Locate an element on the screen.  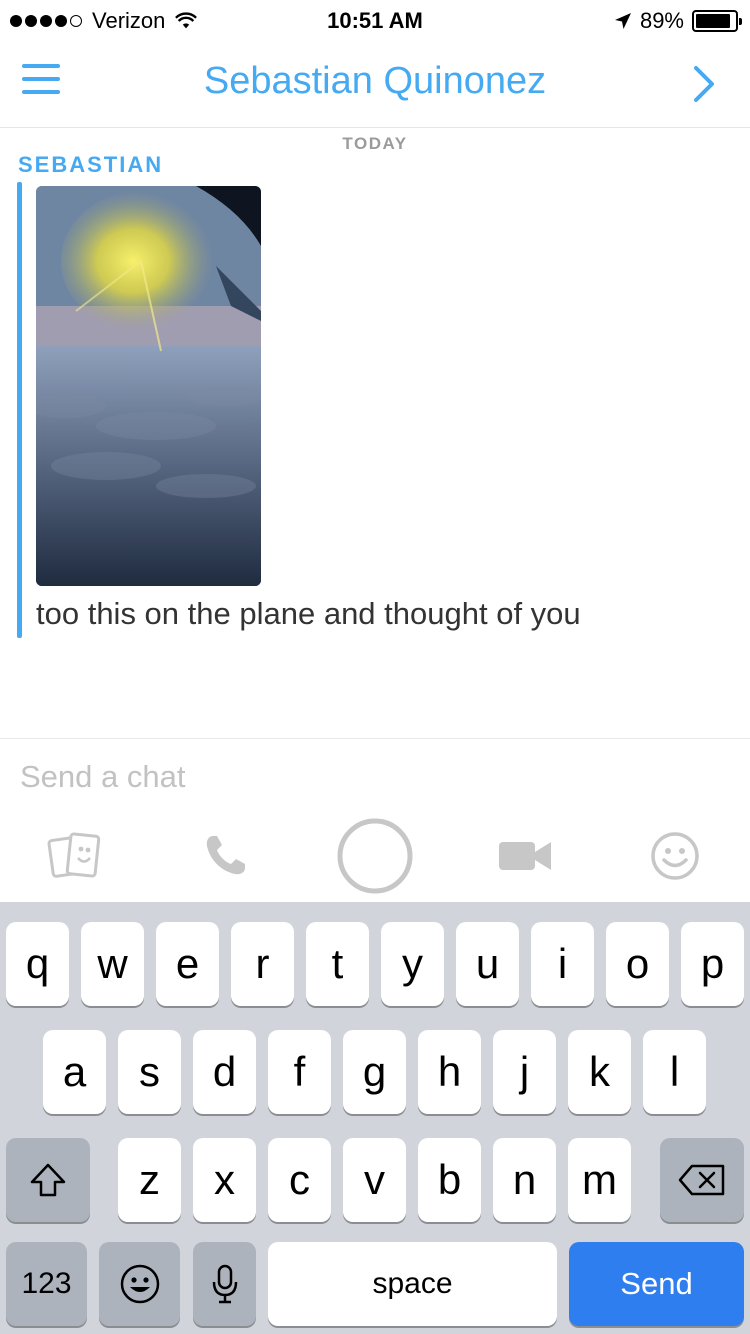
key-q: q is located at coordinates (37, 964).